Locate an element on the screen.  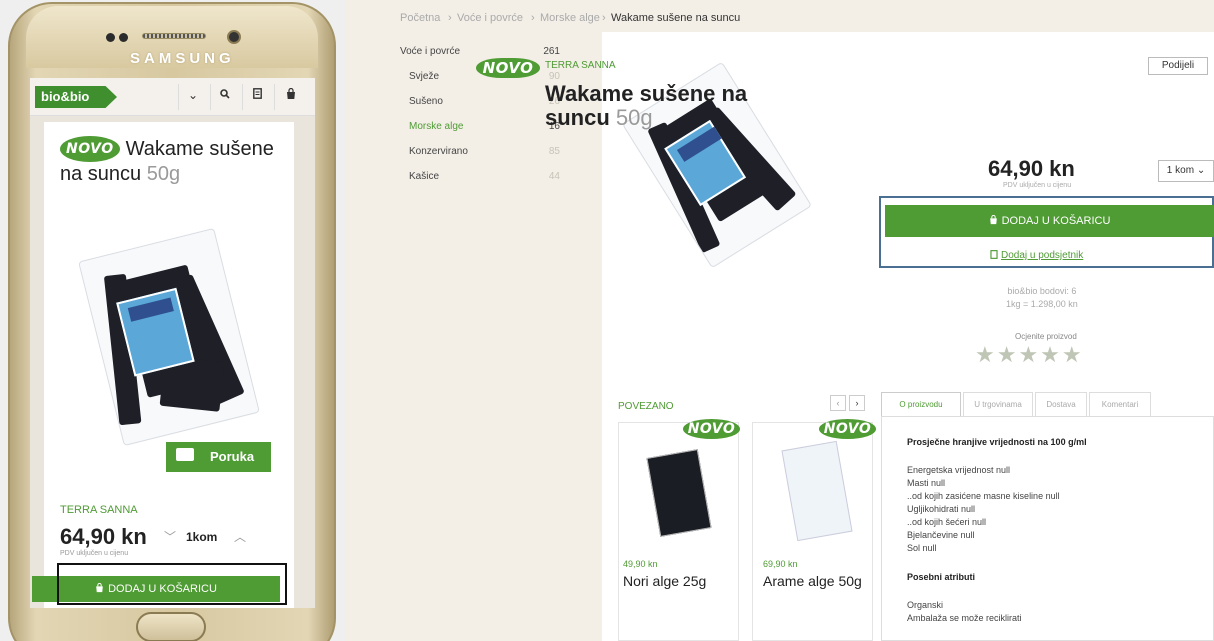
nutrition-line: Ugljikohidrati null is located at coordinates (941, 509).